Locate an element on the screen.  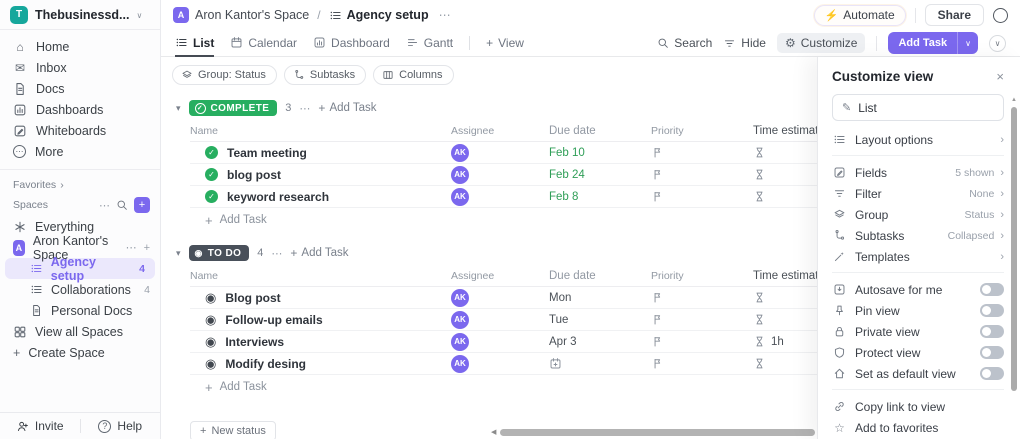
default-view-toggle is located at coordinates (992, 373).